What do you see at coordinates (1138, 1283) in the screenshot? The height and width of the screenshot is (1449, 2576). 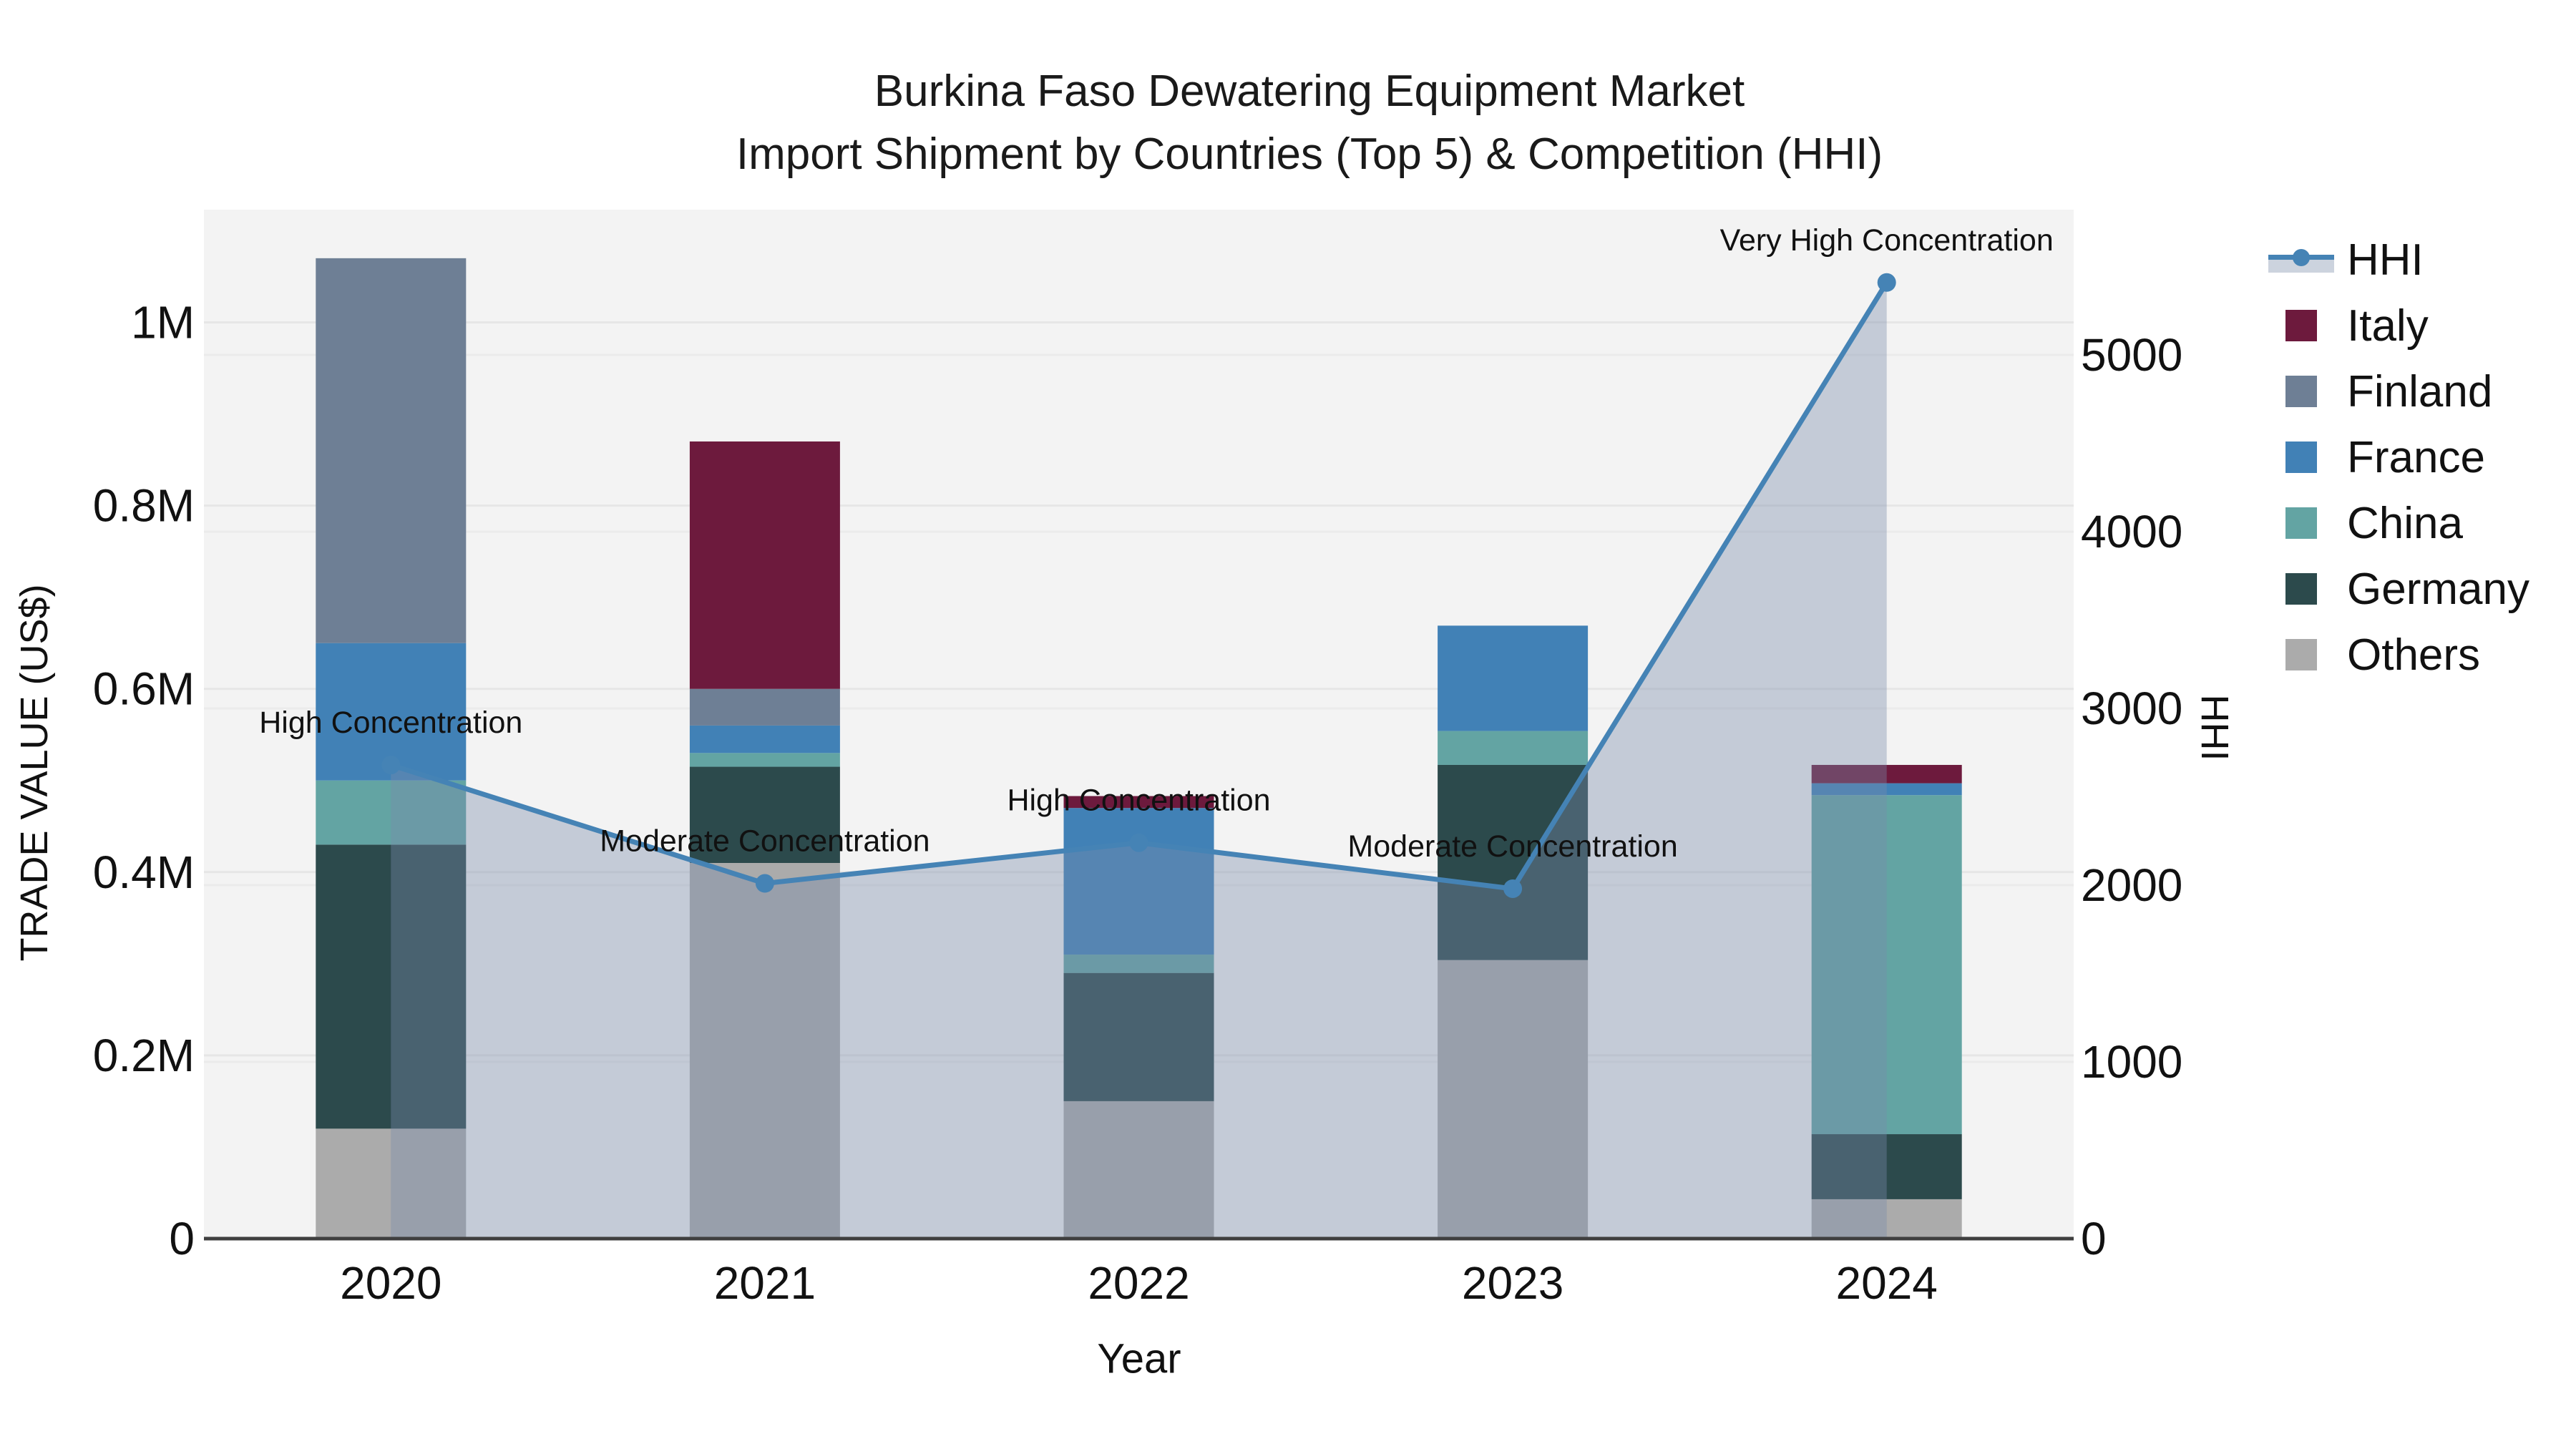 I see `x-tick-label-2022: 2022` at bounding box center [1138, 1283].